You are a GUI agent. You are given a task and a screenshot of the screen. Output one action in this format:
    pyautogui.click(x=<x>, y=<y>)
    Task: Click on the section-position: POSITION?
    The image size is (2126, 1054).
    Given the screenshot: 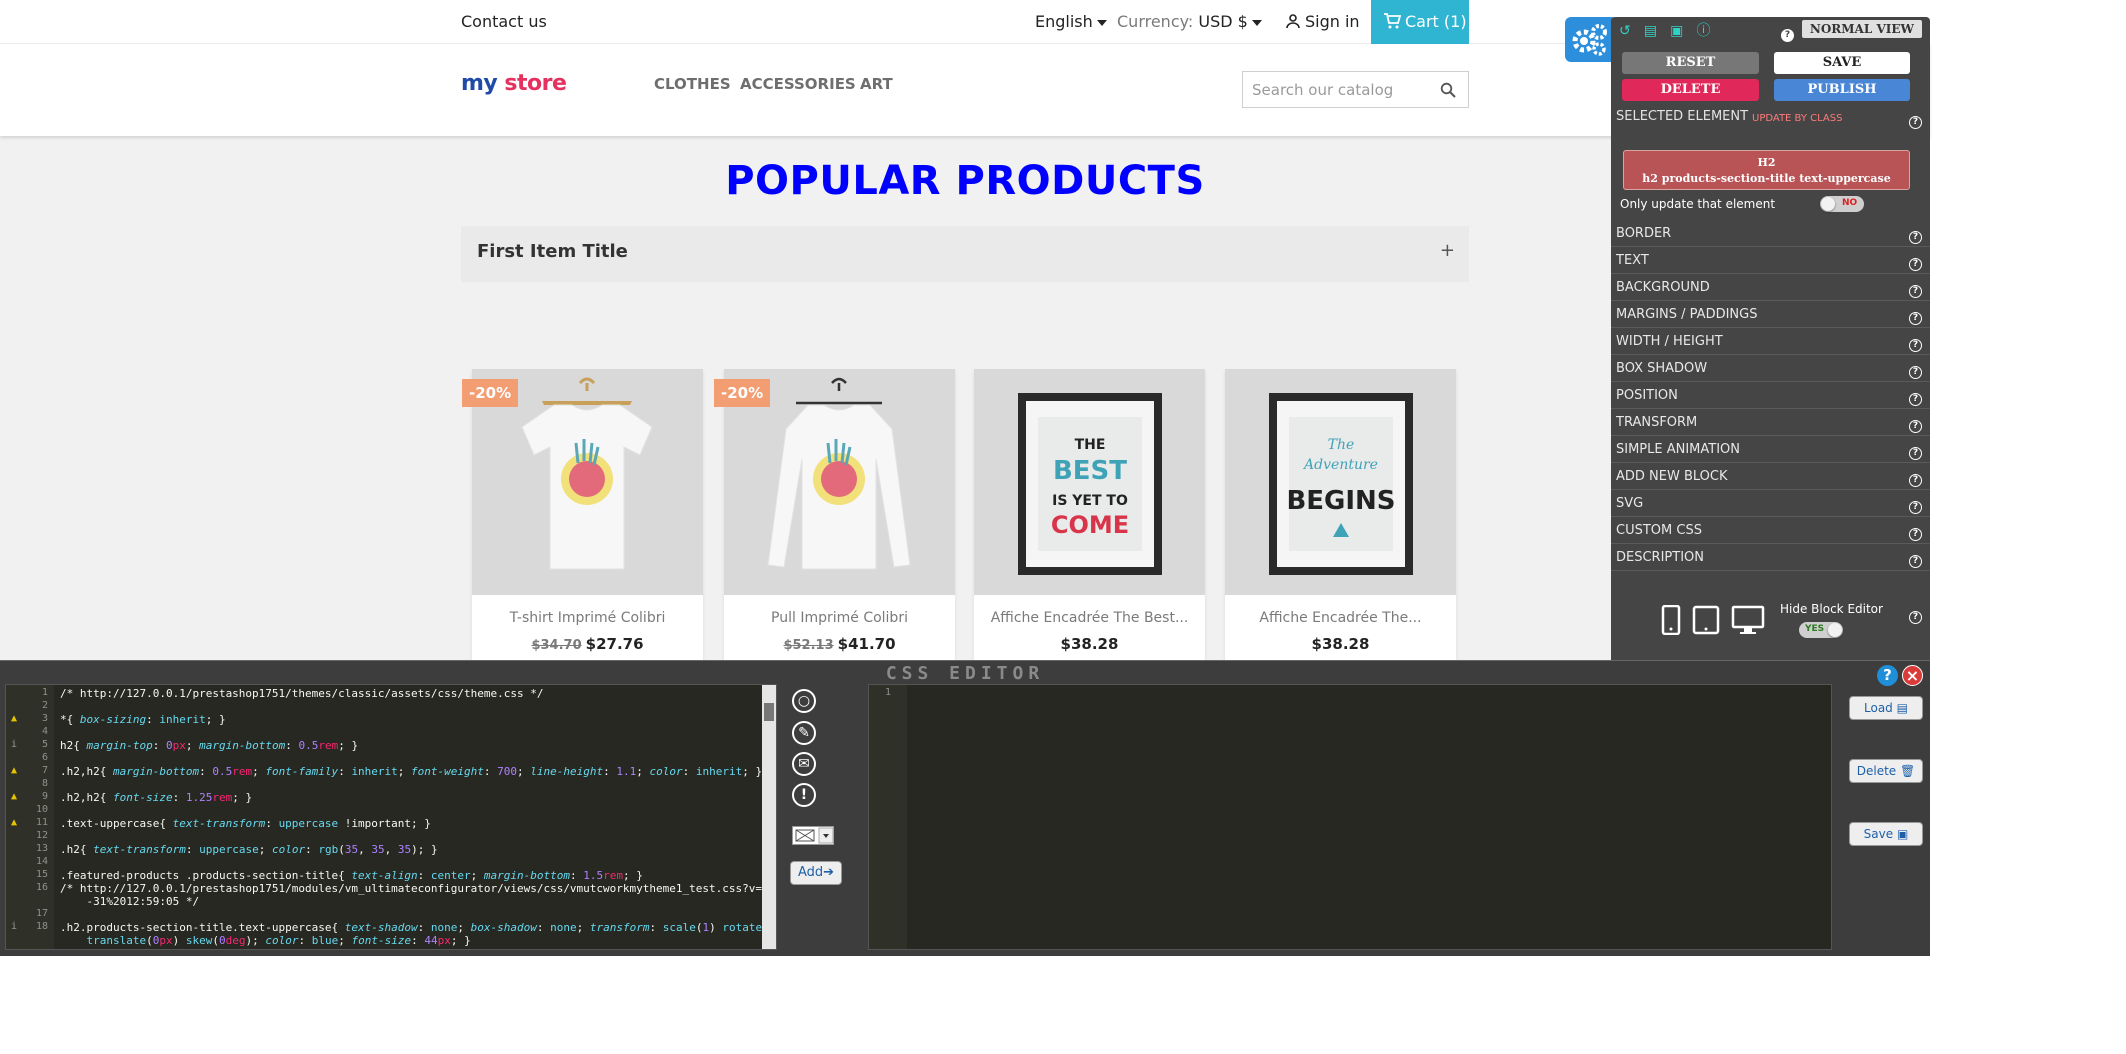 What is the action you would take?
    pyautogui.click(x=1770, y=395)
    